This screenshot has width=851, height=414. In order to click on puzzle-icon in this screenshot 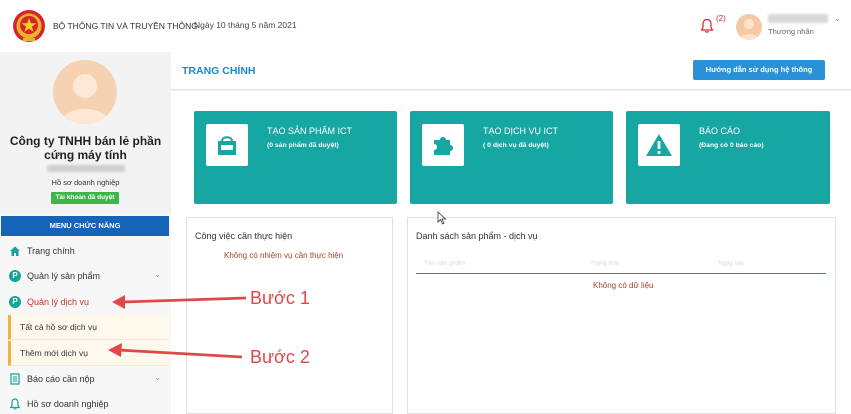, I will do `click(443, 145)`.